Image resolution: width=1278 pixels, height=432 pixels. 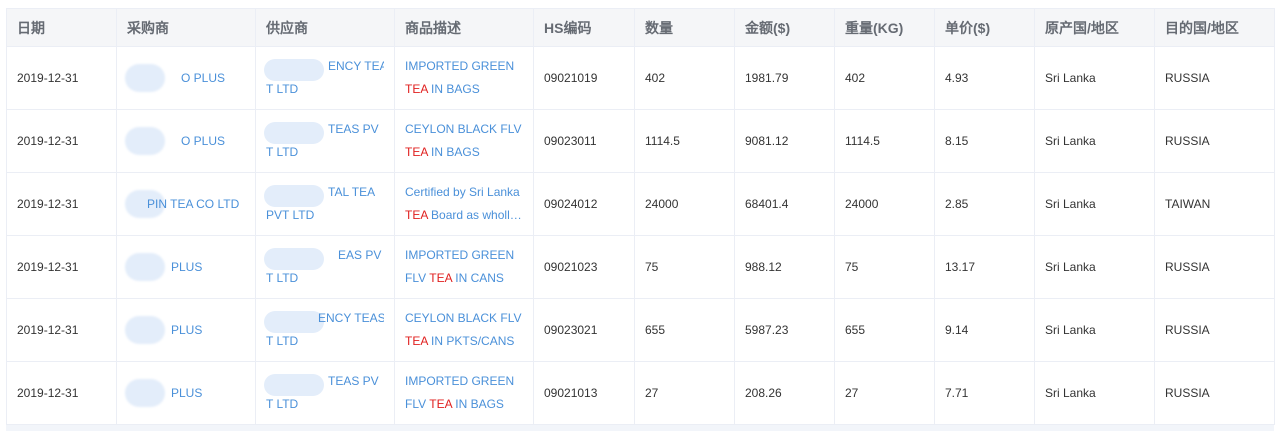 I want to click on cell-hs-code: 09021013, so click(x=584, y=393).